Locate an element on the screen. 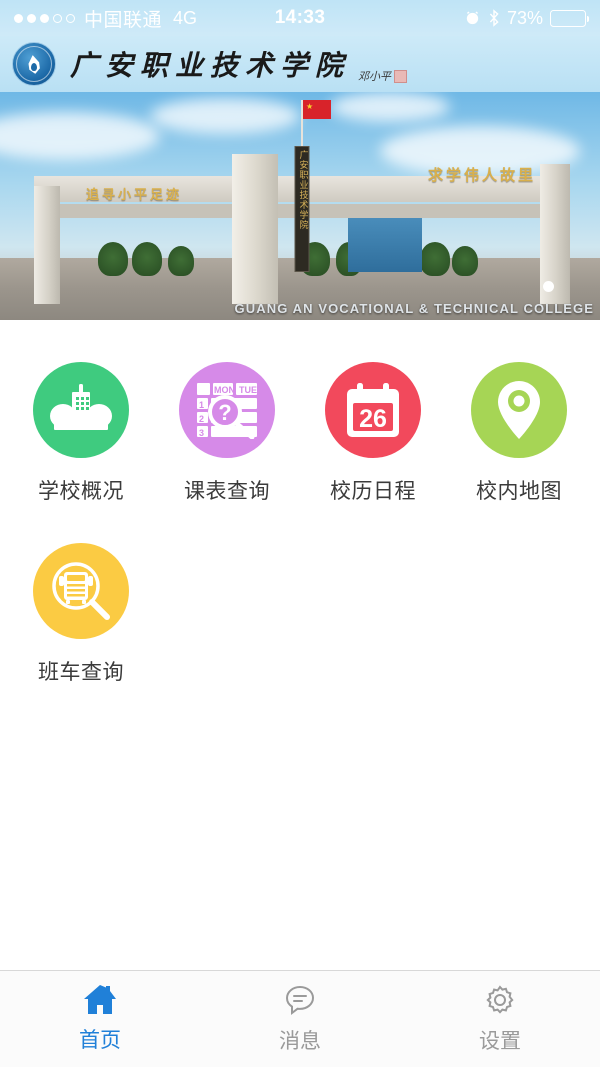 This screenshot has width=600, height=1067. calendar-icon: 26 is located at coordinates (373, 410).